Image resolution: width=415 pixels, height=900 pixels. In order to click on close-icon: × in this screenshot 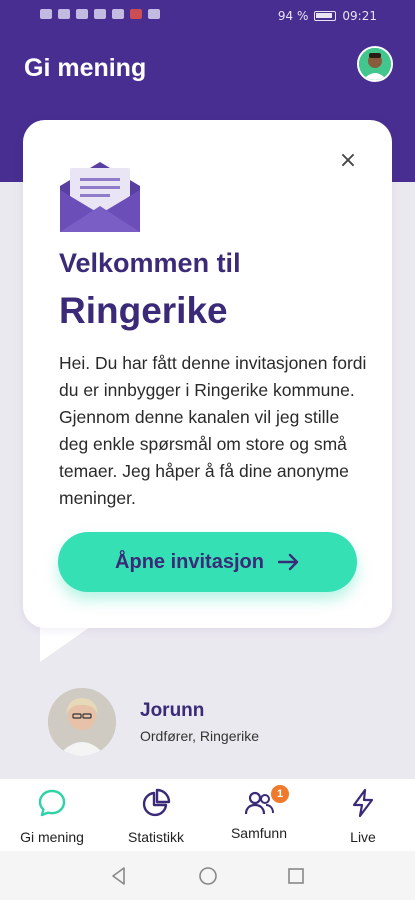, I will do `click(348, 160)`.